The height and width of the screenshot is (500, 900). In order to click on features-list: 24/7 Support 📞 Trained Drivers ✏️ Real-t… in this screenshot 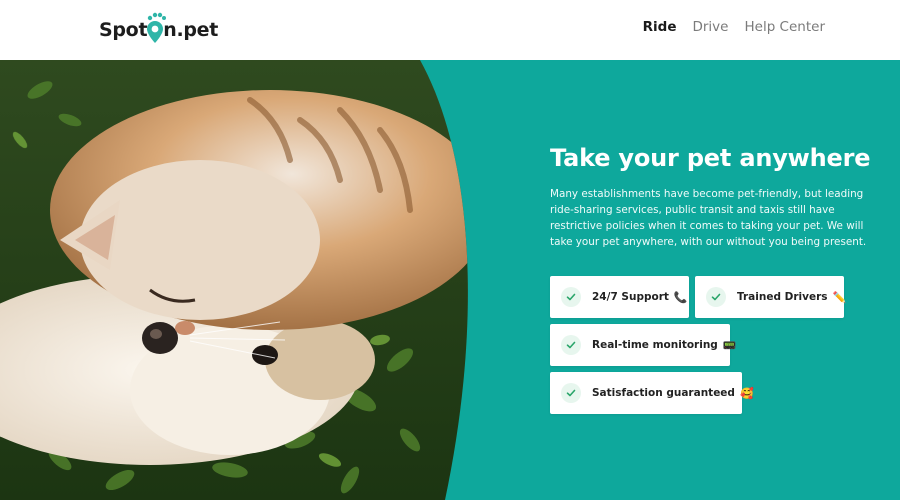, I will do `click(698, 348)`.